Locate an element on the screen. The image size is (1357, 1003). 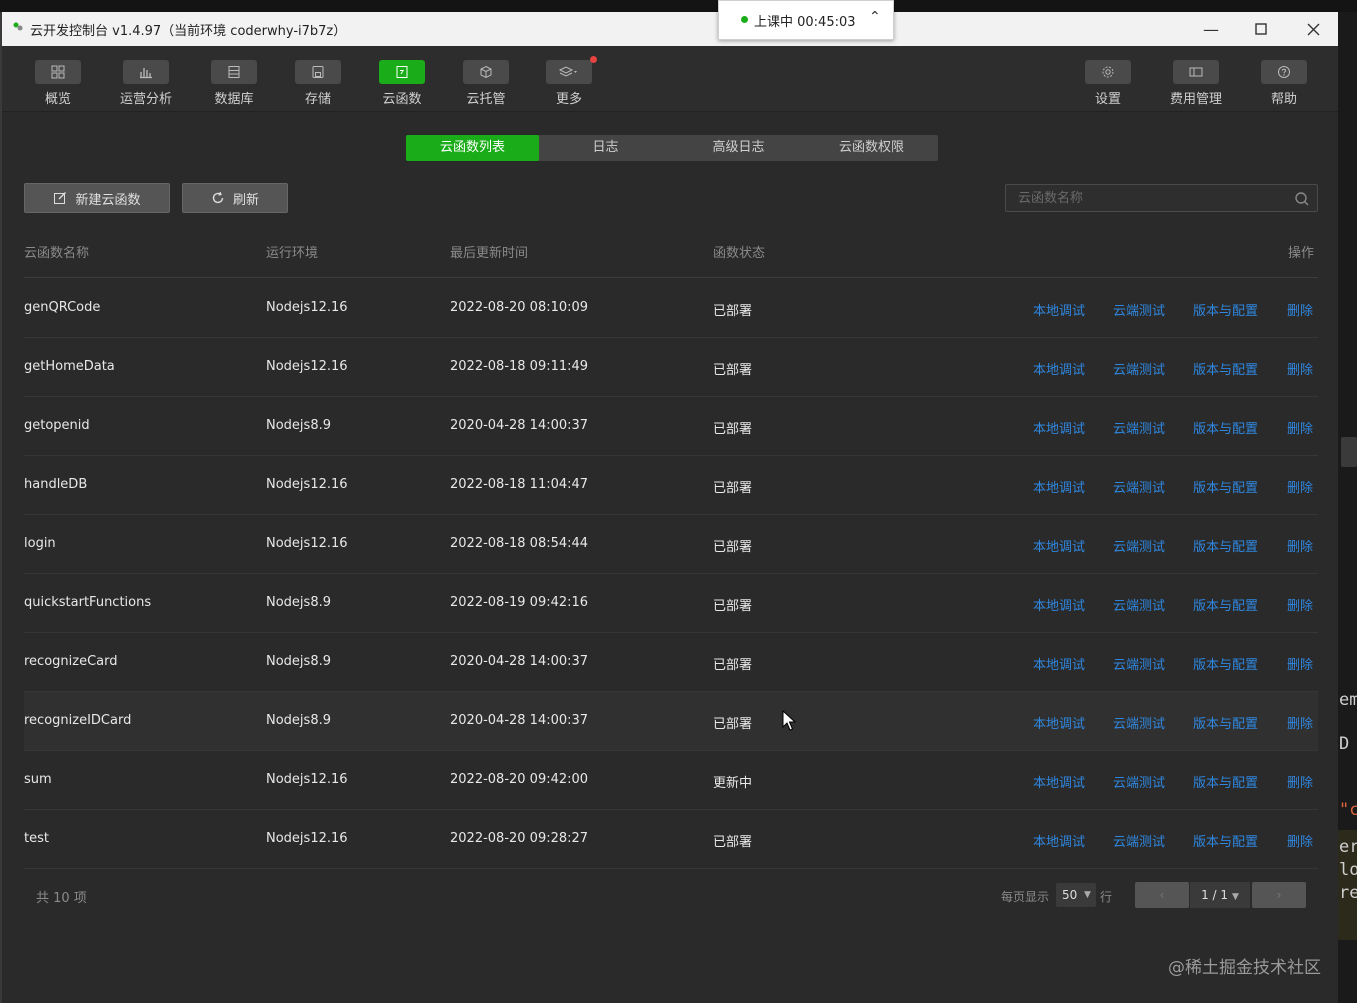
new-function-button: 新建云函数 is located at coordinates (97, 198).